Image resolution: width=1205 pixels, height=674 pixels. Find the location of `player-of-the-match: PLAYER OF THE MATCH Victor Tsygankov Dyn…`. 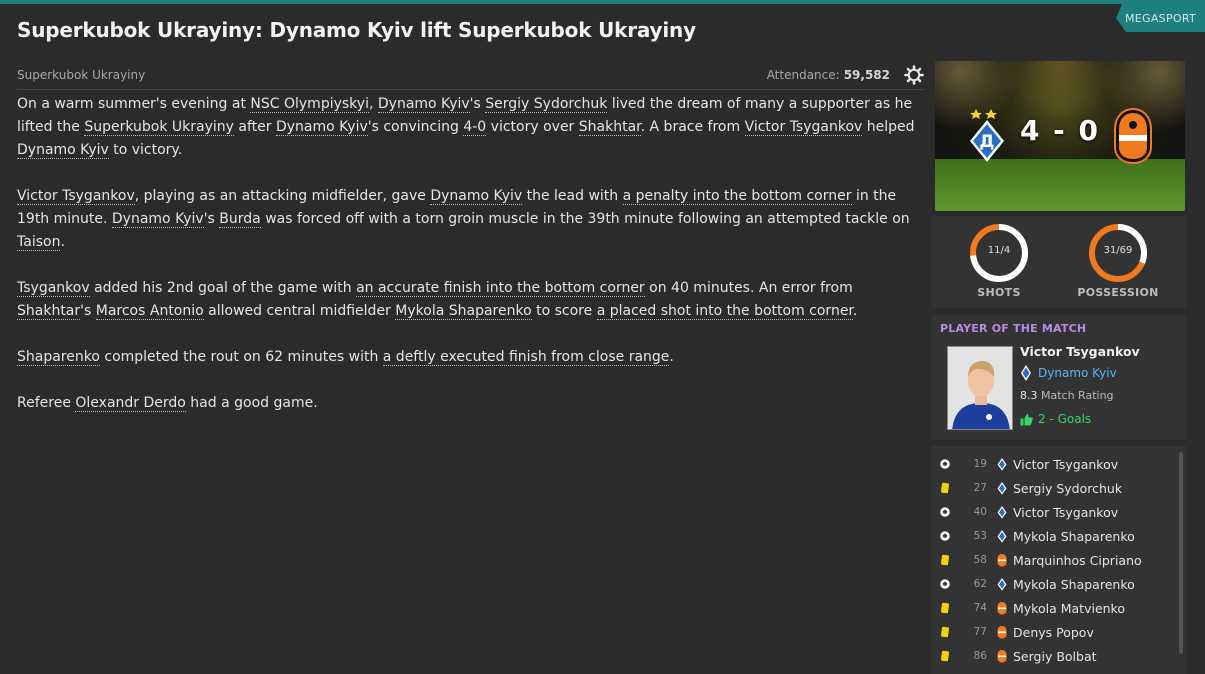

player-of-the-match: PLAYER OF THE MATCH Victor Tsygankov Dyn… is located at coordinates (1059, 377).